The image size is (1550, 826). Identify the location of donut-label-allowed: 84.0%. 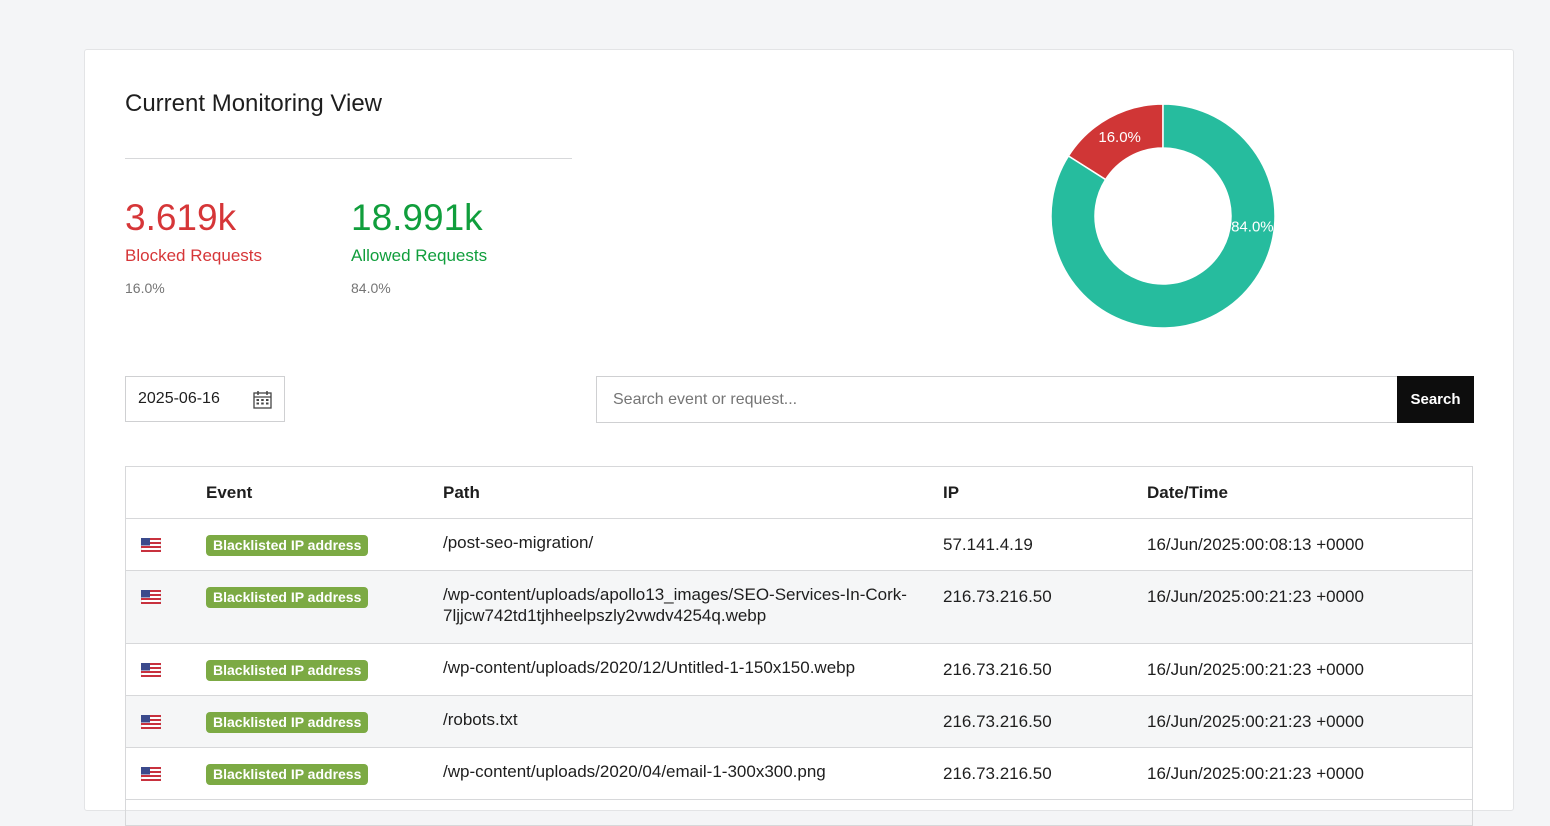
(1252, 227).